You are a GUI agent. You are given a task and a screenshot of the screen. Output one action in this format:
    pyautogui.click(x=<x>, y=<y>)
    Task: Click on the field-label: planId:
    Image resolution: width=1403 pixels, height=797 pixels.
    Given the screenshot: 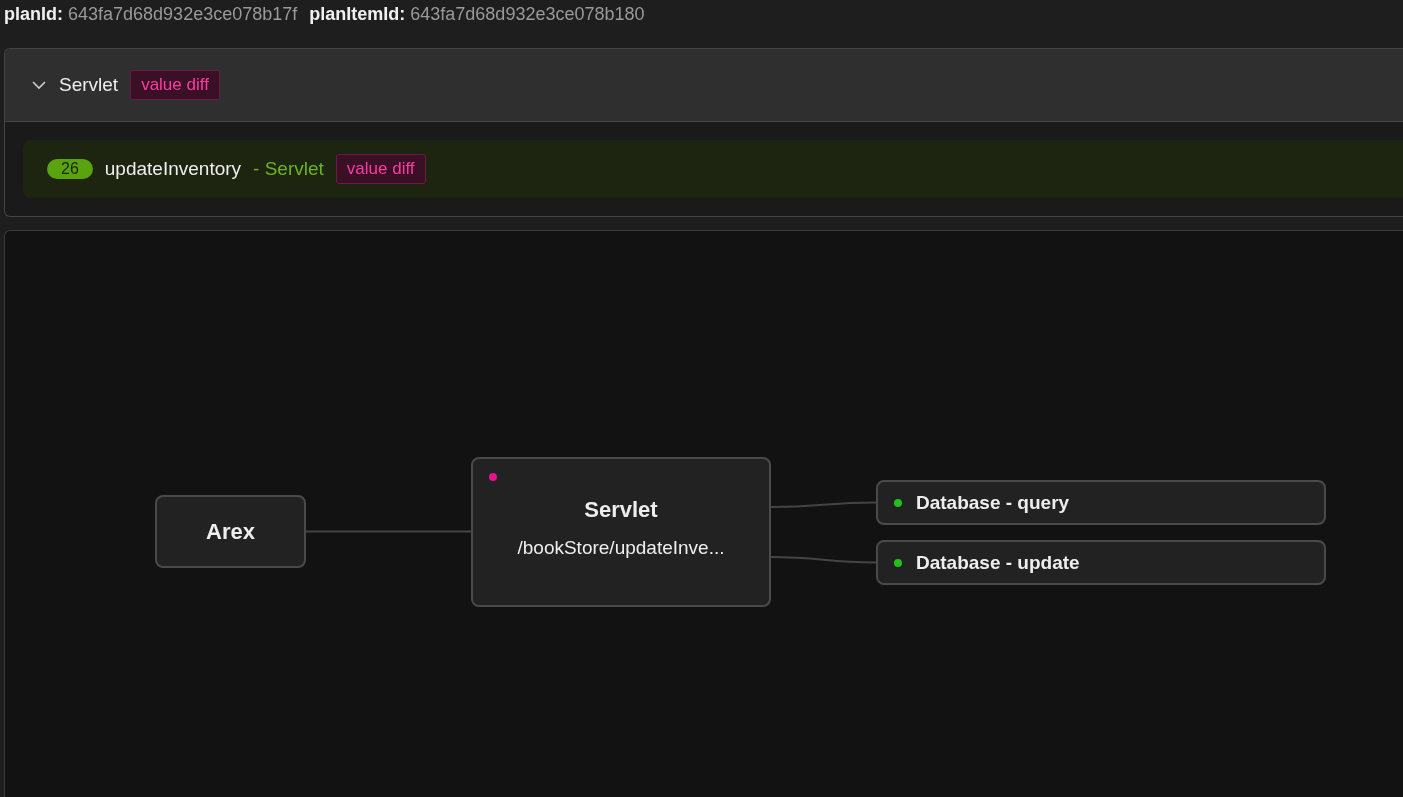 What is the action you would take?
    pyautogui.click(x=33, y=14)
    